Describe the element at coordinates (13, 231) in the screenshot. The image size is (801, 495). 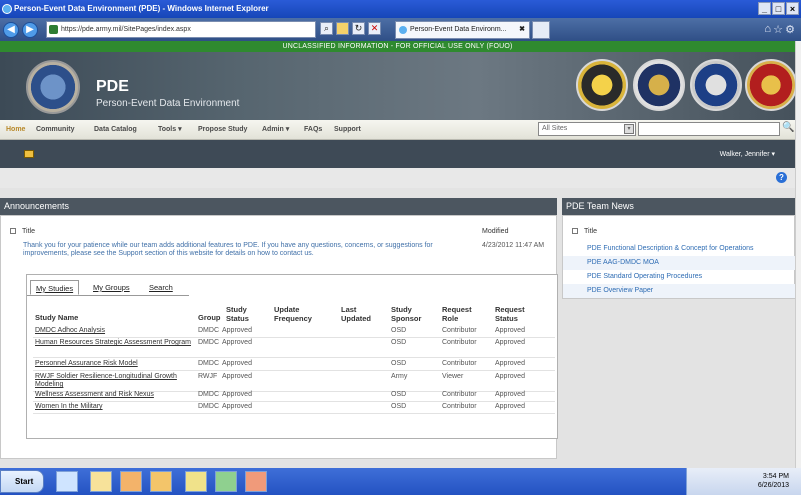
I see `select-all-checkbox` at that location.